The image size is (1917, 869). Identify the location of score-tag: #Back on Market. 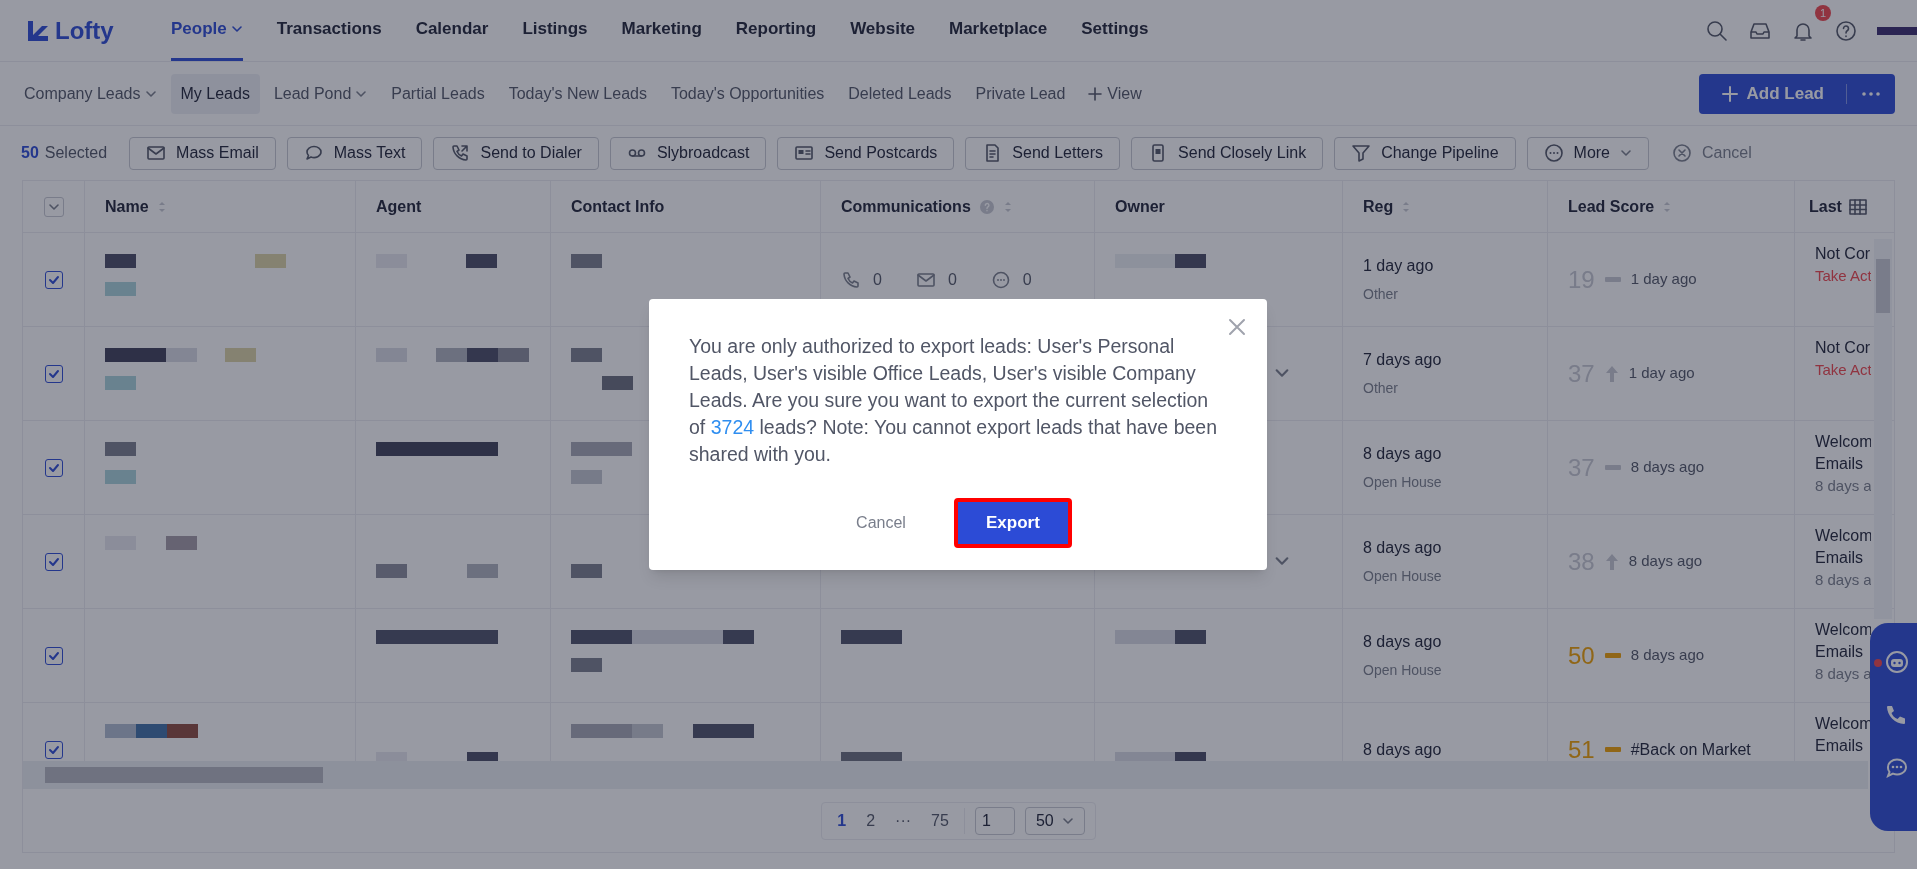
(1690, 749).